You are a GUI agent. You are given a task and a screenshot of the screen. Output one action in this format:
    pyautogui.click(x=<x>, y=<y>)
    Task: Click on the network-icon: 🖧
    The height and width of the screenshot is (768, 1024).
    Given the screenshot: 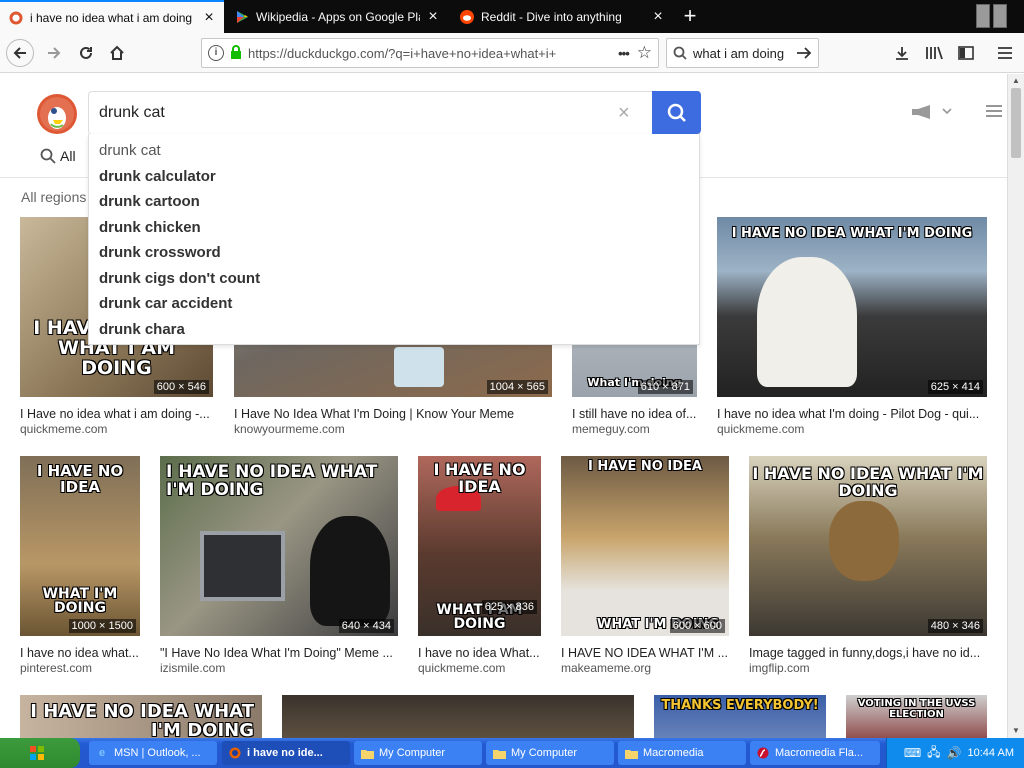 What is the action you would take?
    pyautogui.click(x=933, y=753)
    